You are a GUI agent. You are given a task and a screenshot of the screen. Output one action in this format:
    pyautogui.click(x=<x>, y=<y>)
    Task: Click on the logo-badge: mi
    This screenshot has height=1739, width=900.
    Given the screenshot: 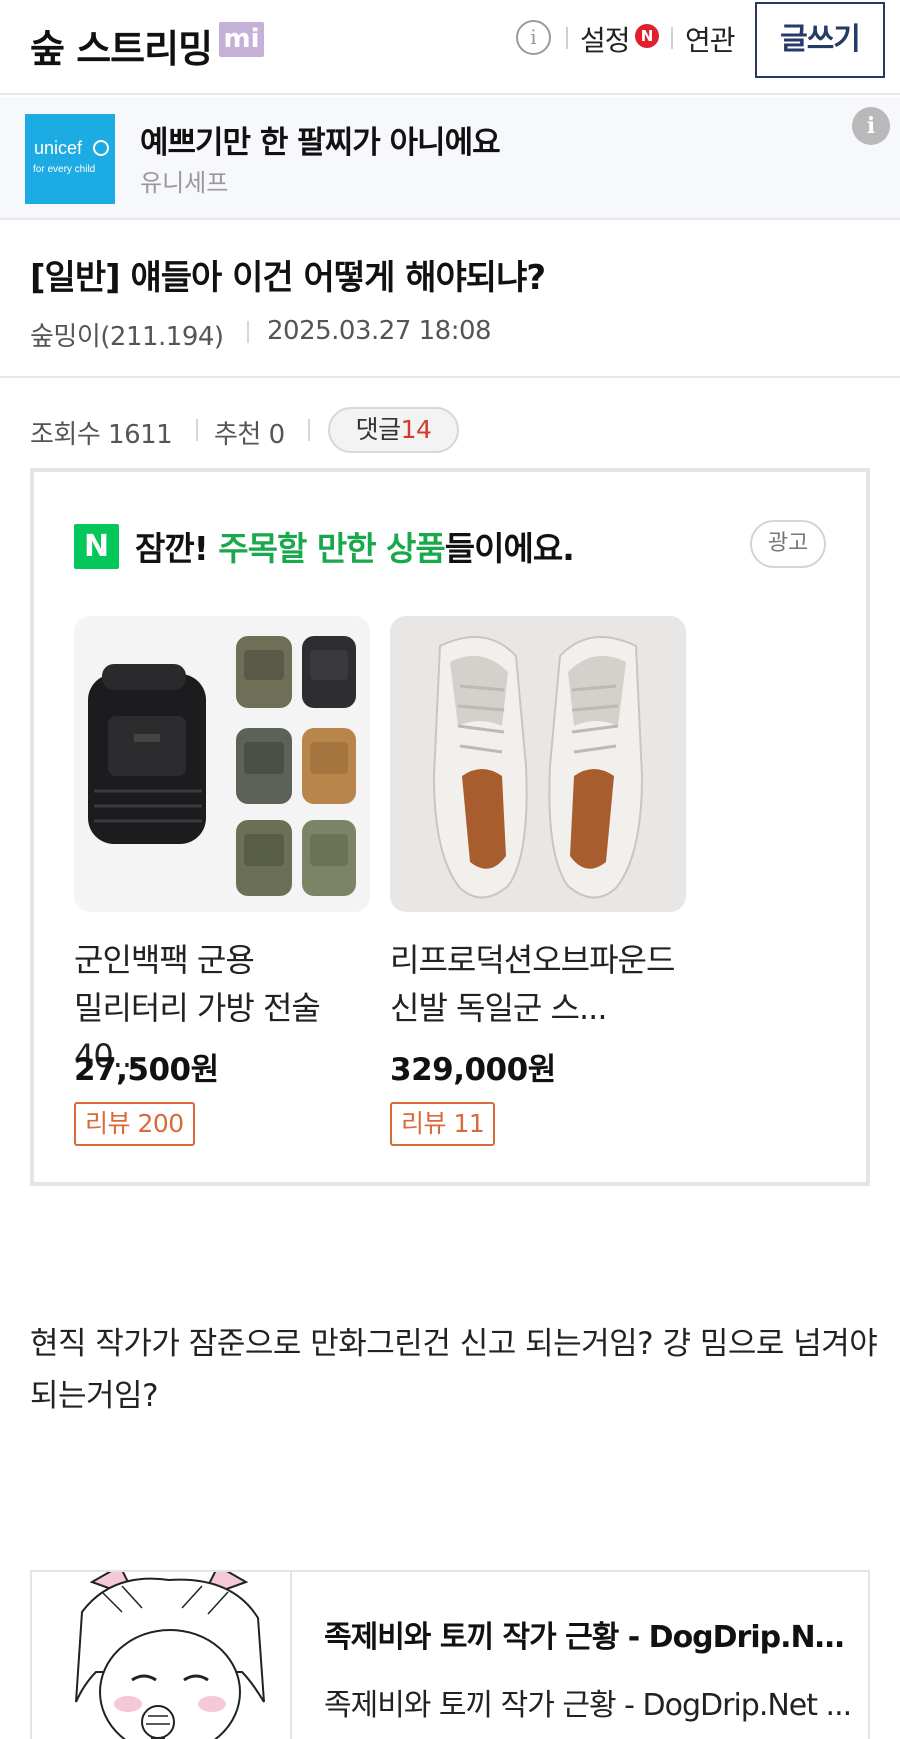 What is the action you would take?
    pyautogui.click(x=241, y=39)
    